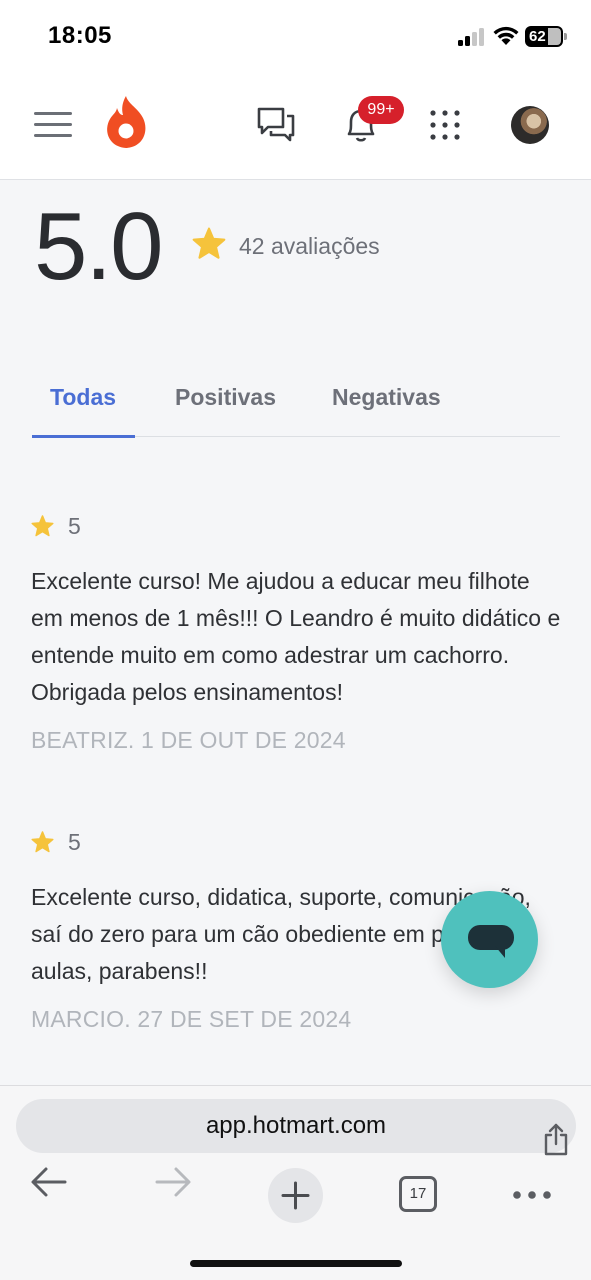  I want to click on share-icon, so click(556, 1140).